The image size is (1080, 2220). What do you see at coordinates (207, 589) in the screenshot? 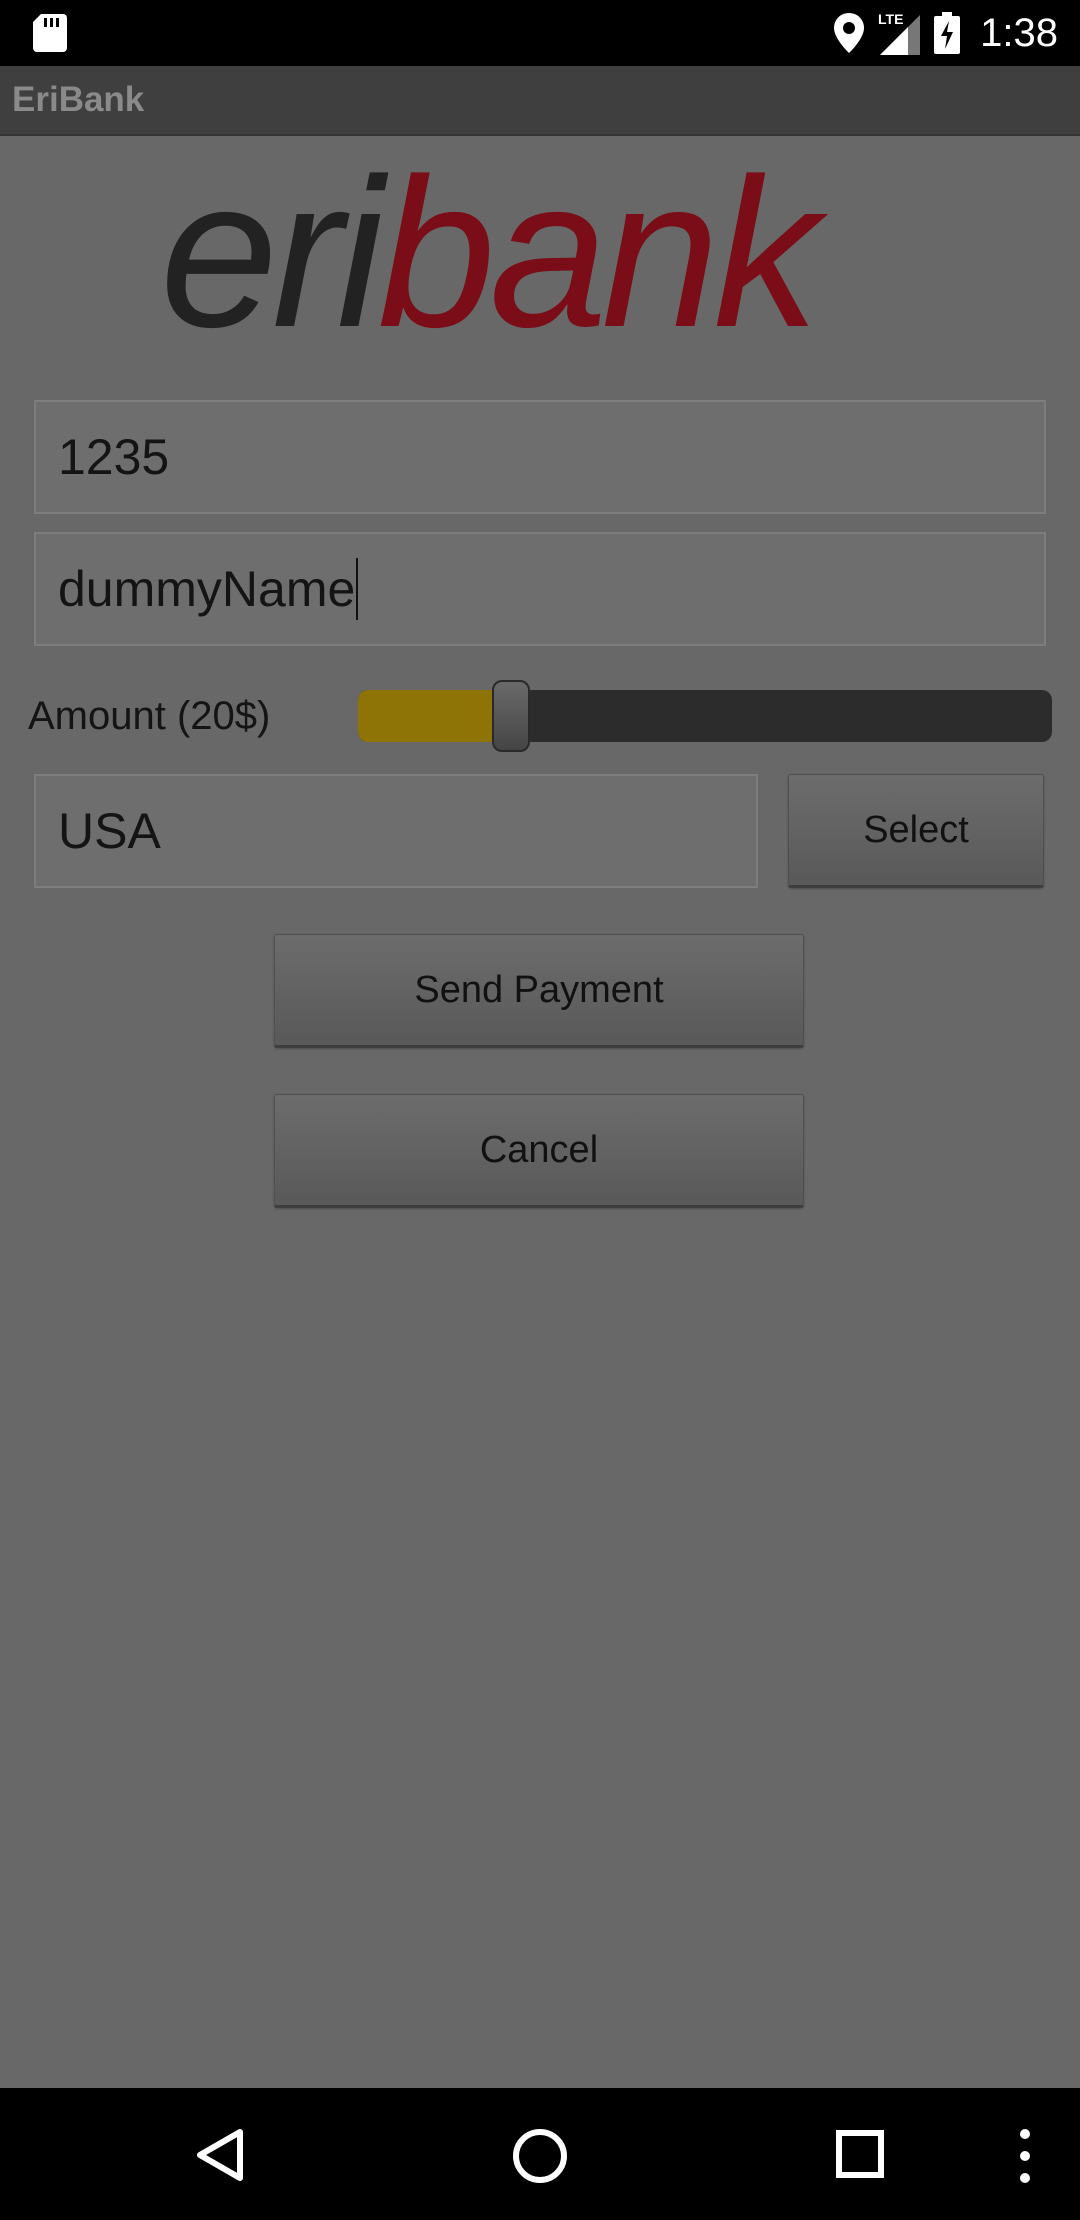
I see `name-value: dummyName` at bounding box center [207, 589].